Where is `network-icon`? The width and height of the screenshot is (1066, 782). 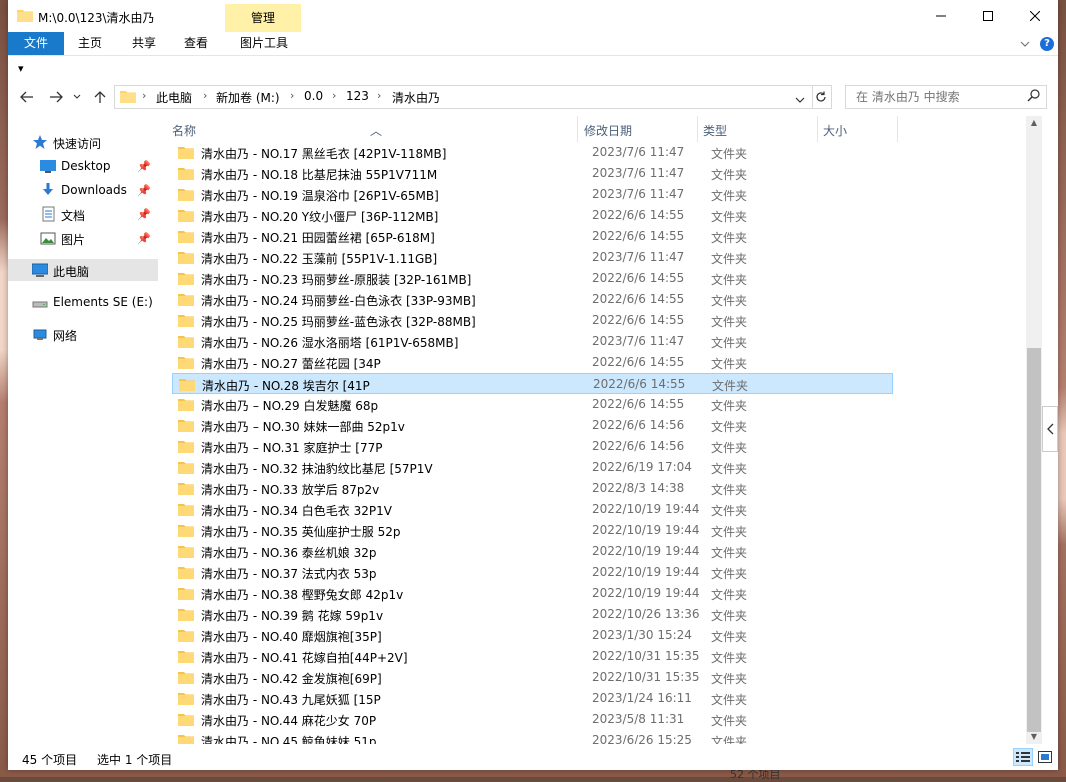 network-icon is located at coordinates (40, 334).